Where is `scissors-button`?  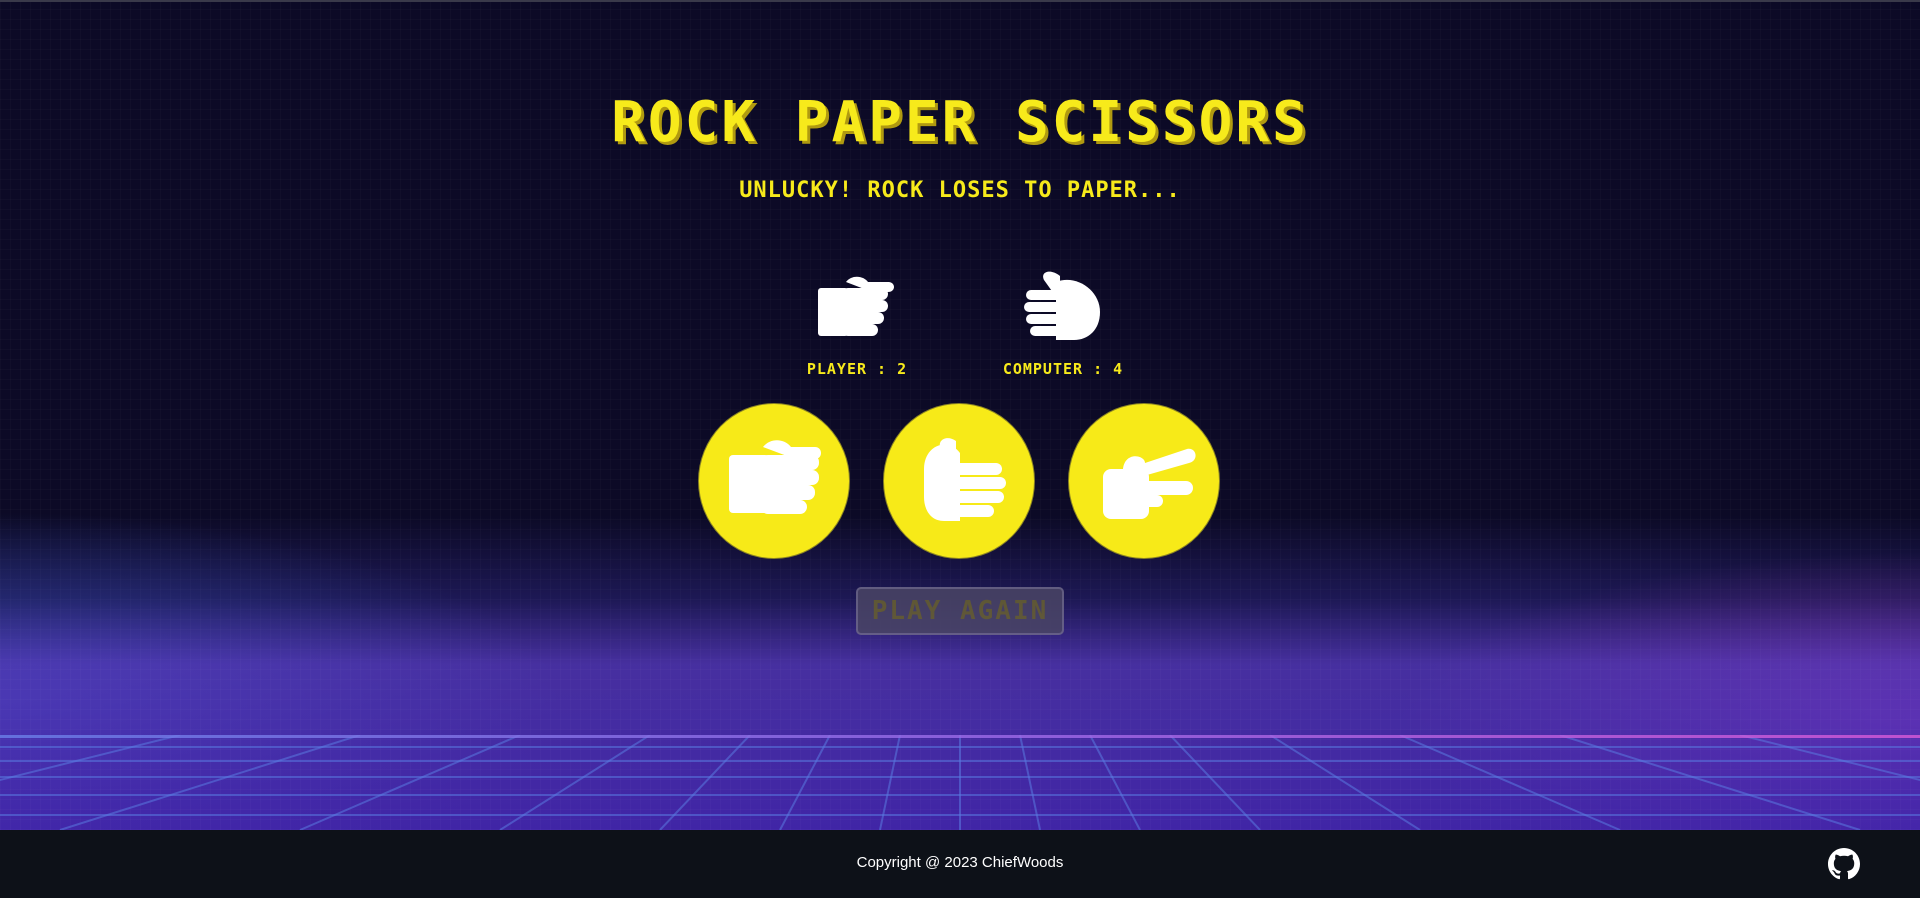 scissors-button is located at coordinates (1144, 481).